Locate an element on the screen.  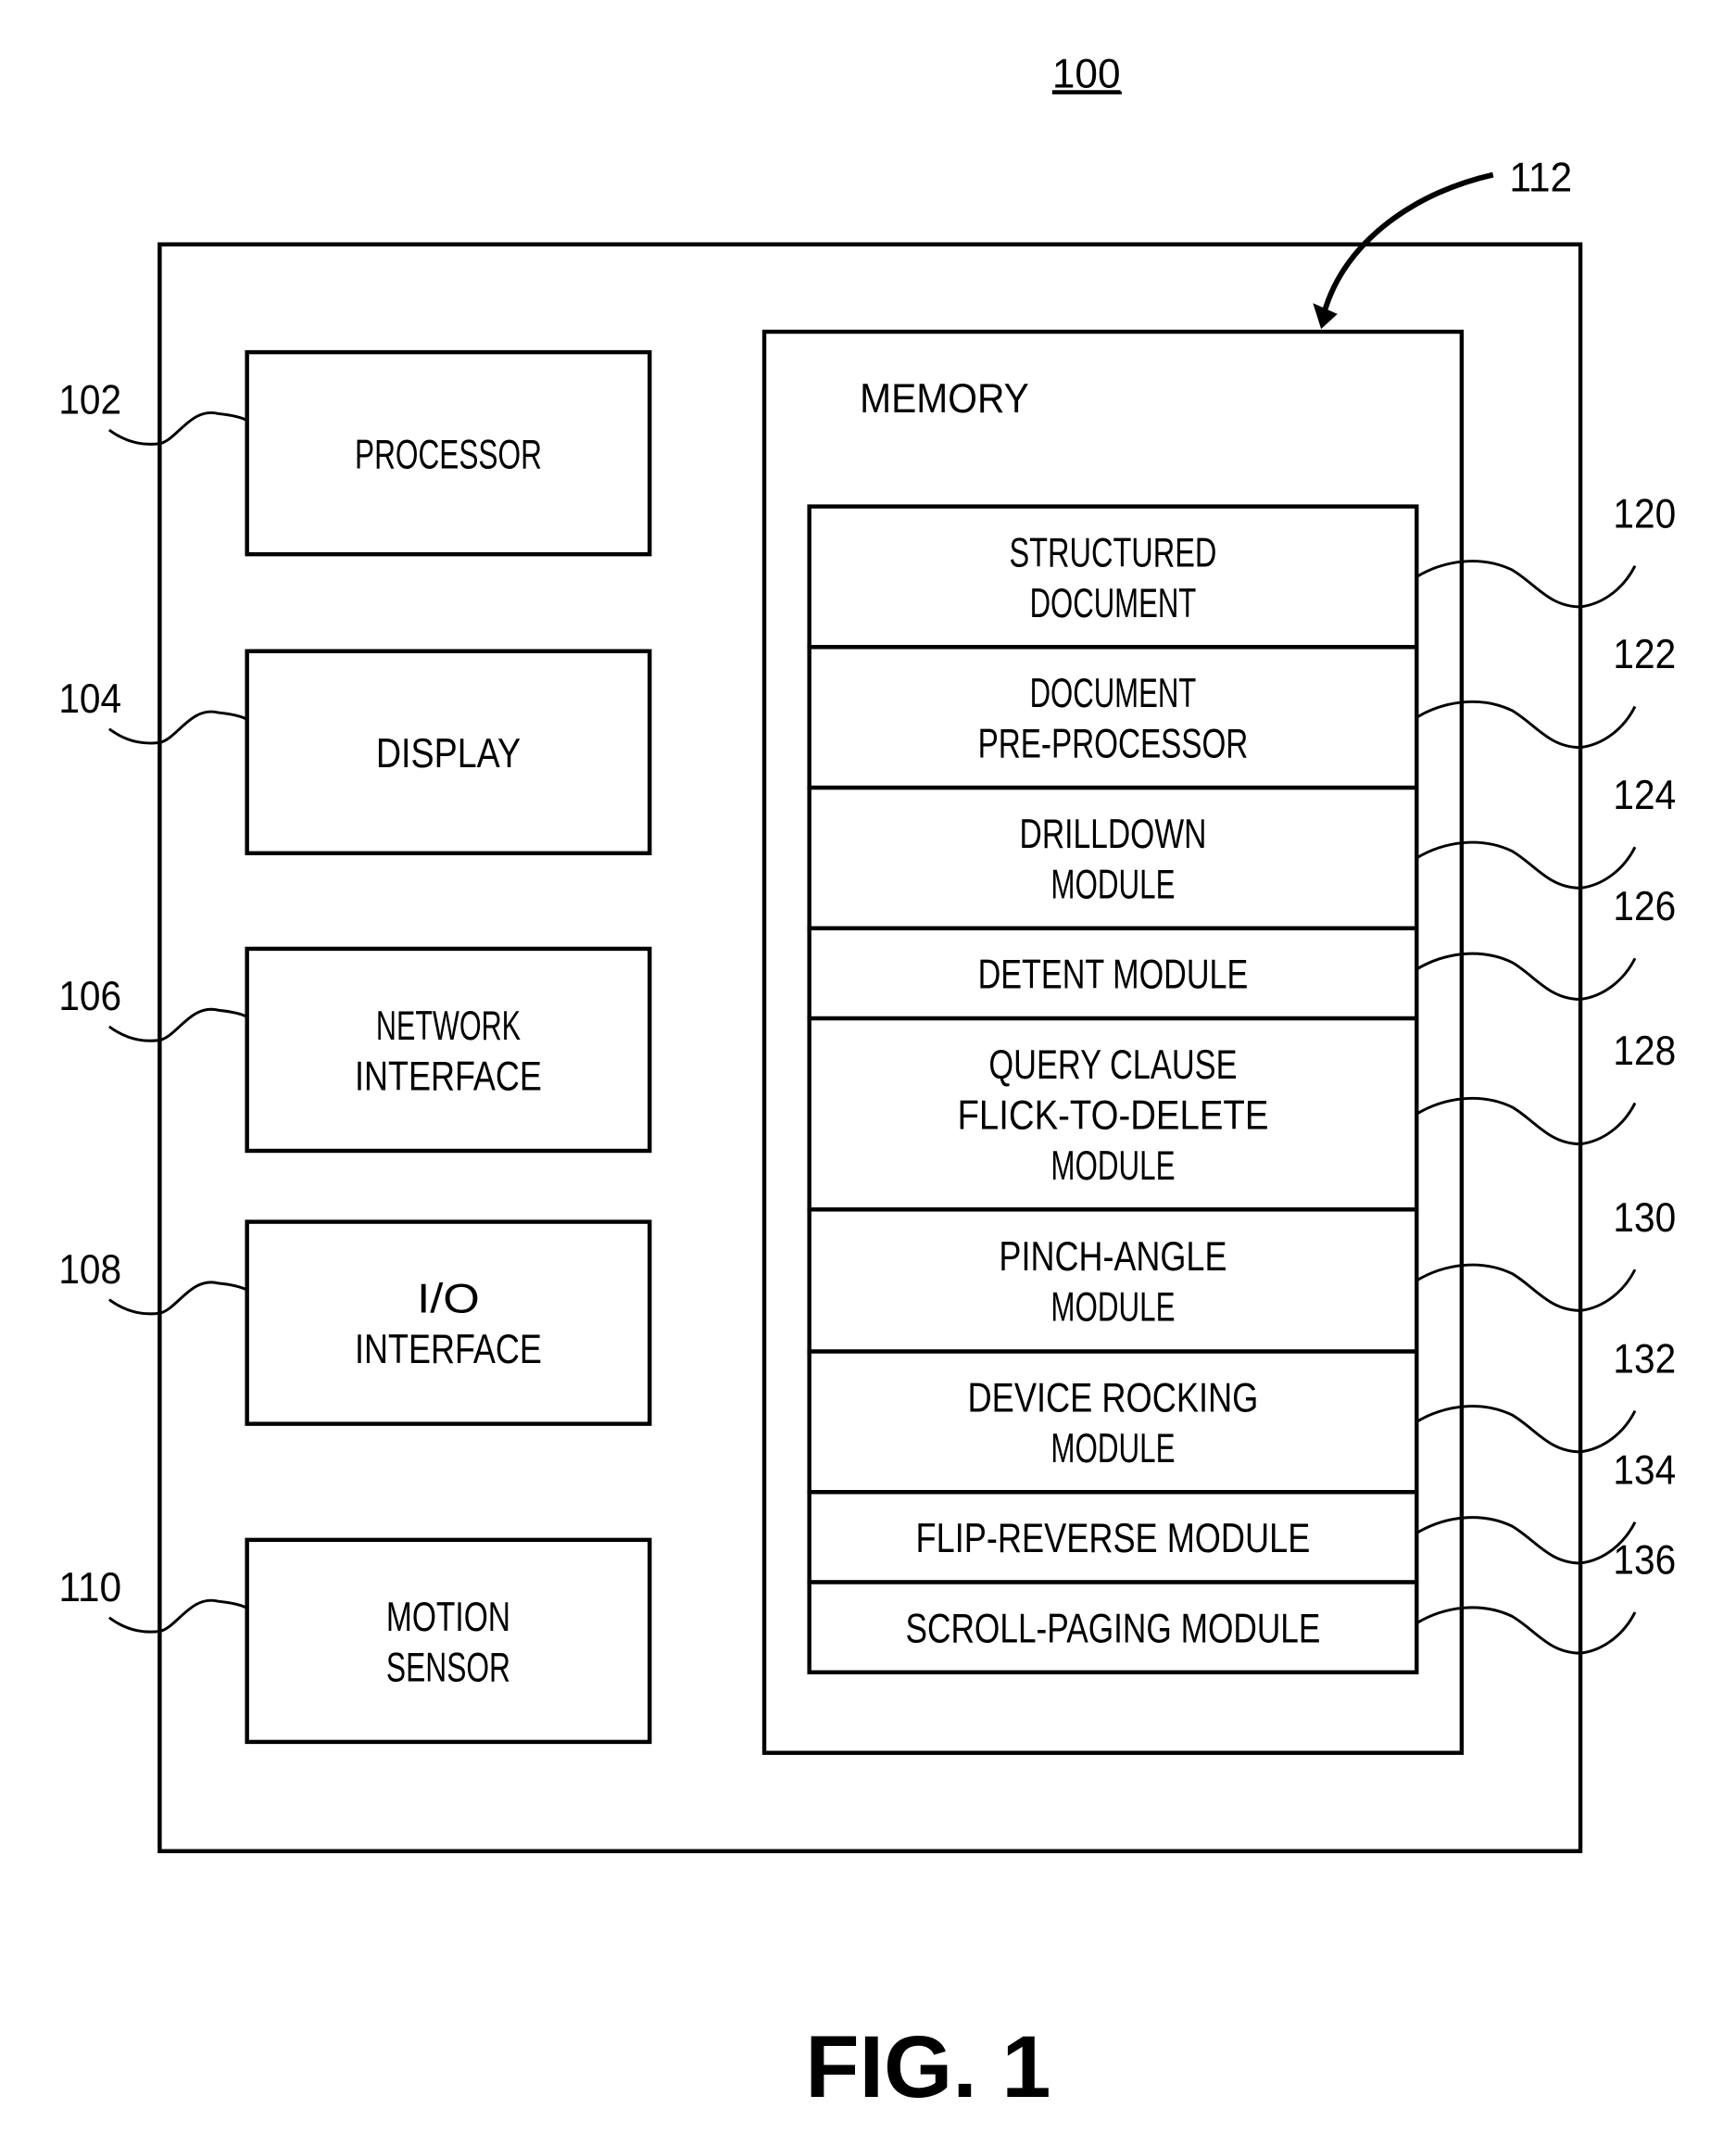
reference-104: 104 is located at coordinates (89, 699).